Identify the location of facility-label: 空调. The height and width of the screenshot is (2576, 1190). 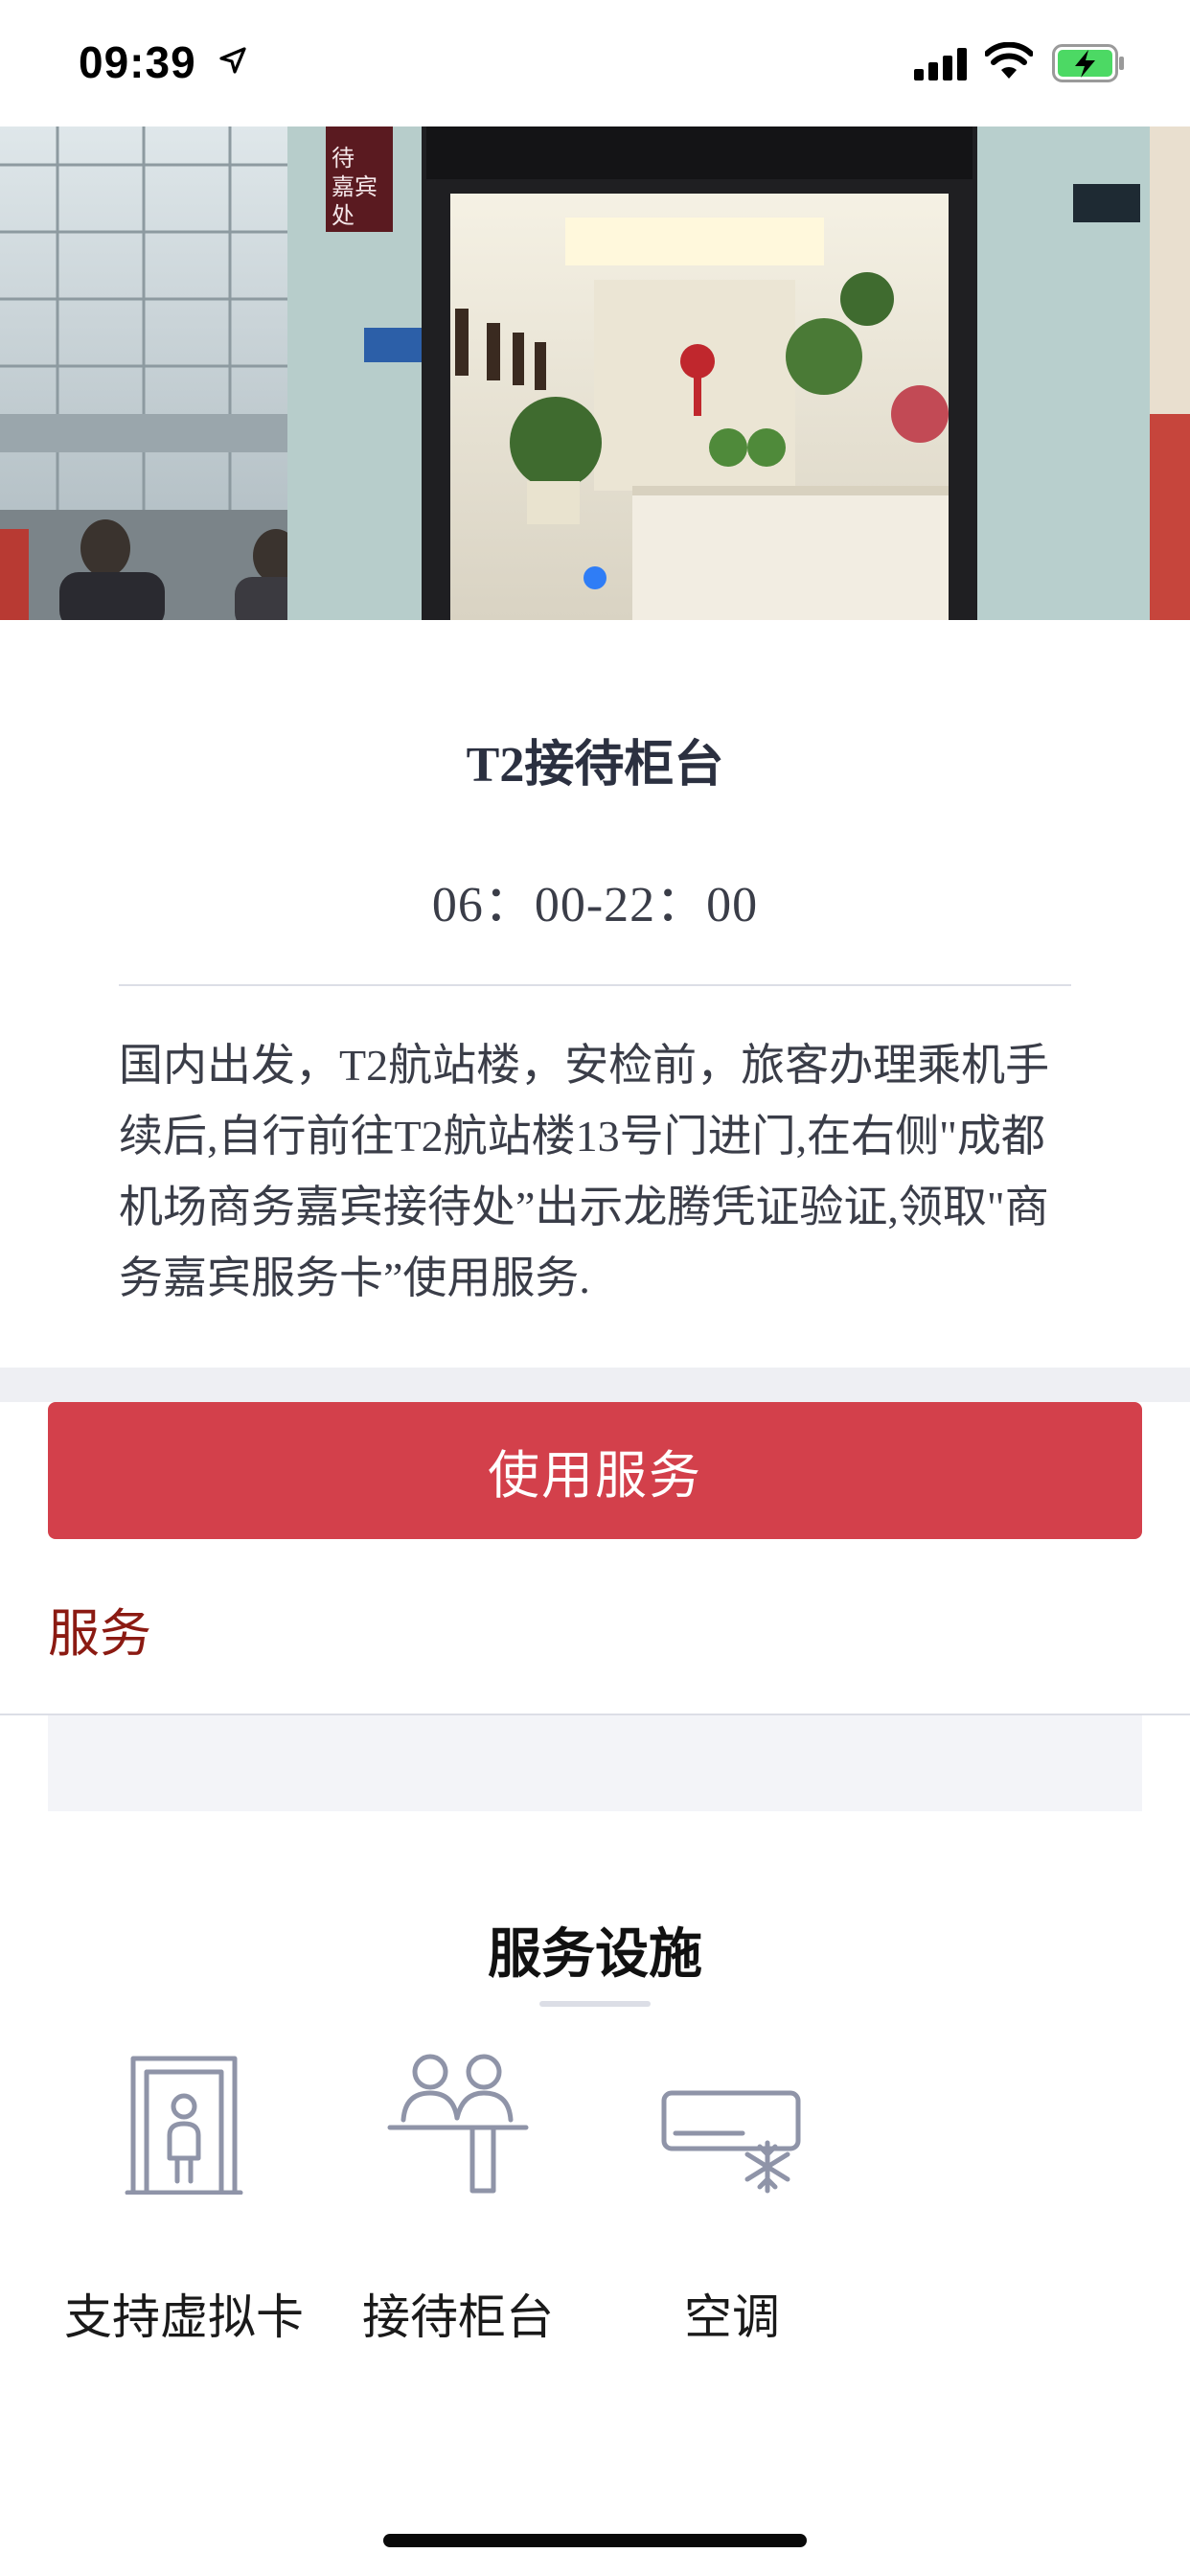
(732, 2317).